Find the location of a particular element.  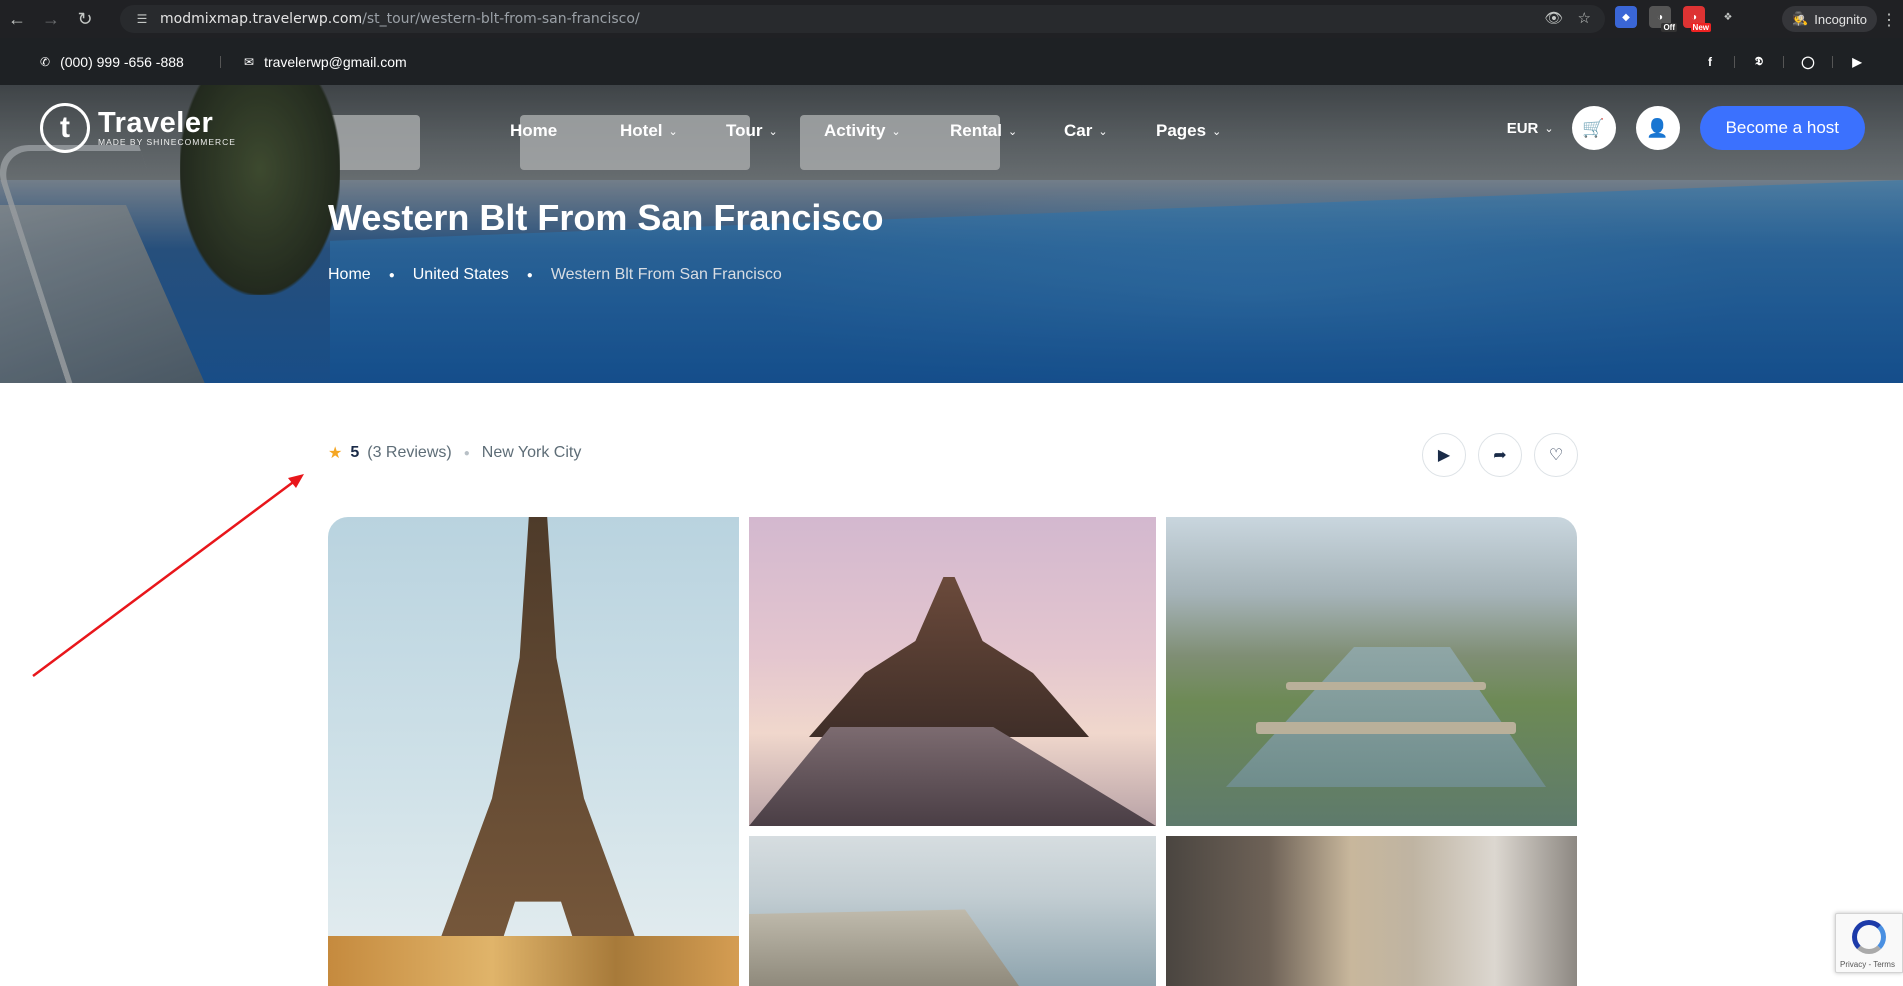

back-icon: ← is located at coordinates (17, 19).